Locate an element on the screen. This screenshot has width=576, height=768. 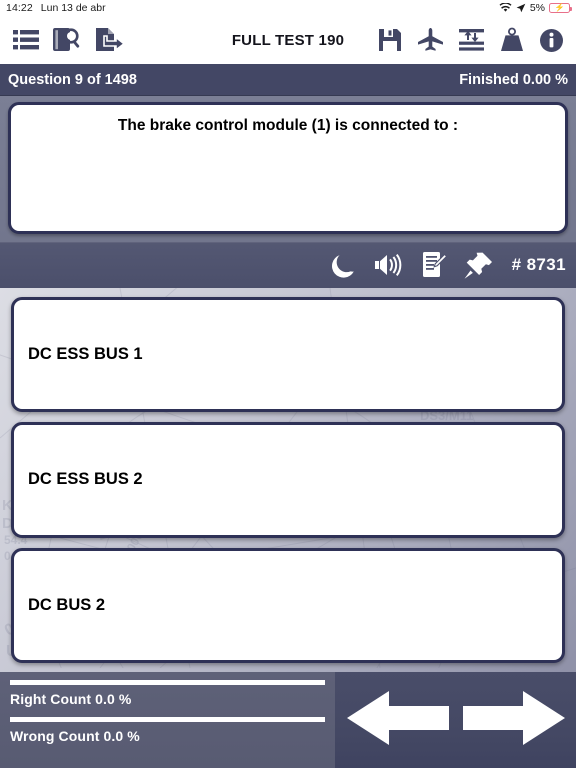
wrong-count-row: Wrong Count 0.0 % is located at coordinates (167, 735).